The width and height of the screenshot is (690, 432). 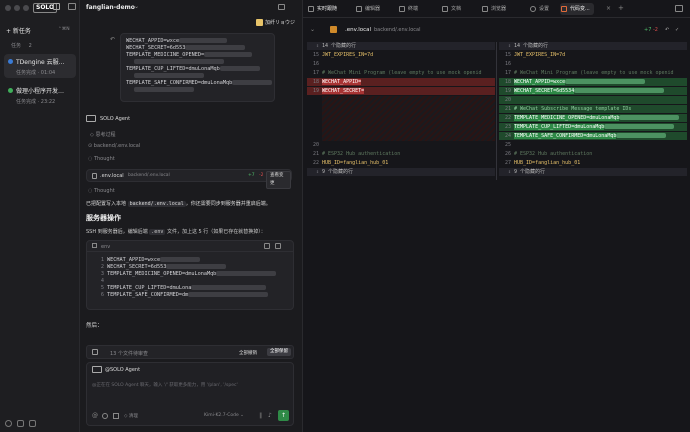 What do you see at coordinates (507, 64) in the screenshot?
I see `diff-line: 16` at bounding box center [507, 64].